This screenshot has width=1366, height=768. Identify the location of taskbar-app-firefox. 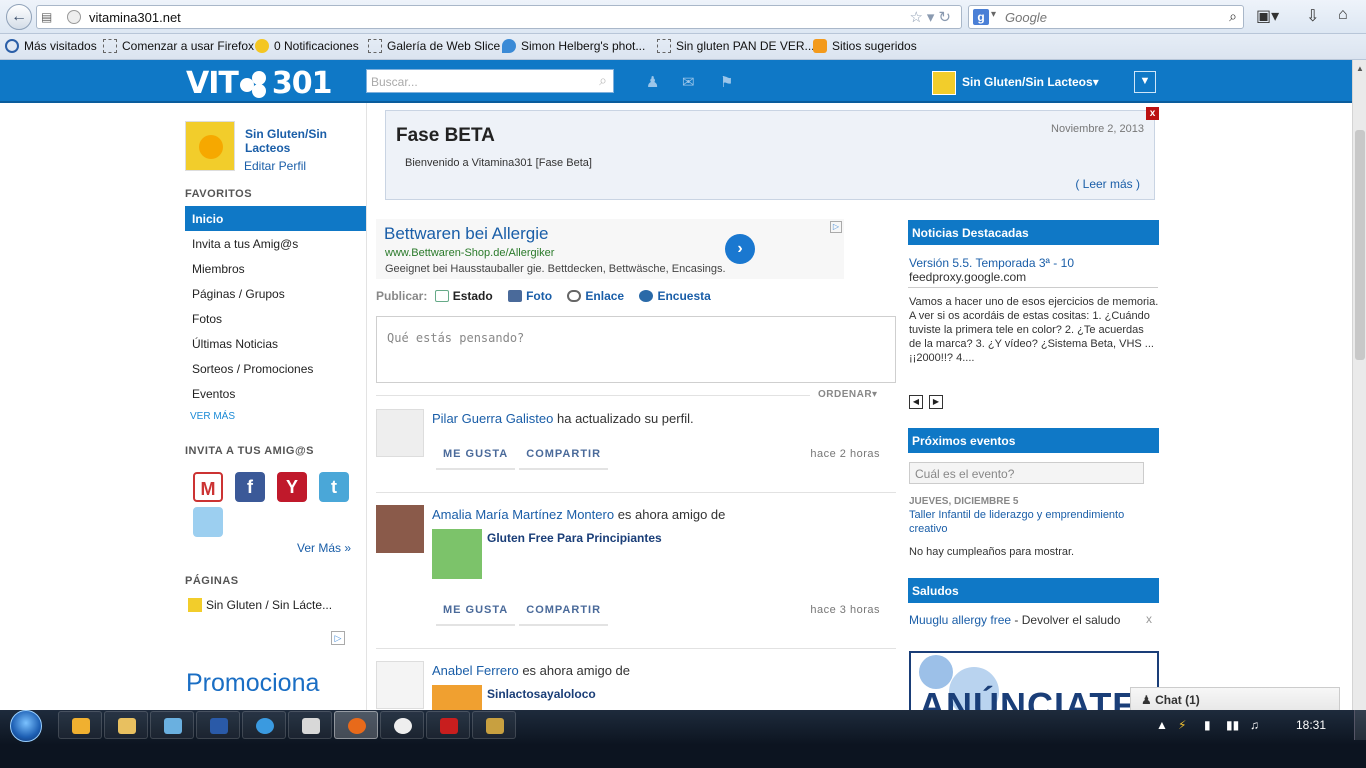
(356, 725).